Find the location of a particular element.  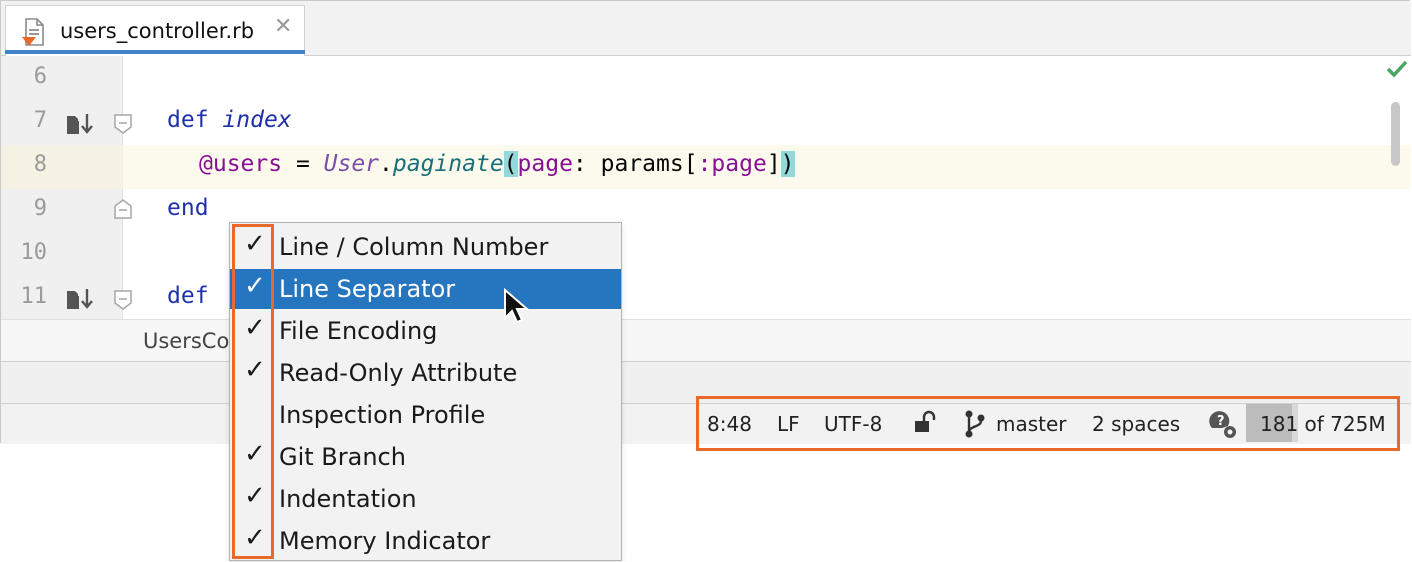

menu-item-read-only-attribute: ✓ Read-Only Attribute is located at coordinates (425, 373).